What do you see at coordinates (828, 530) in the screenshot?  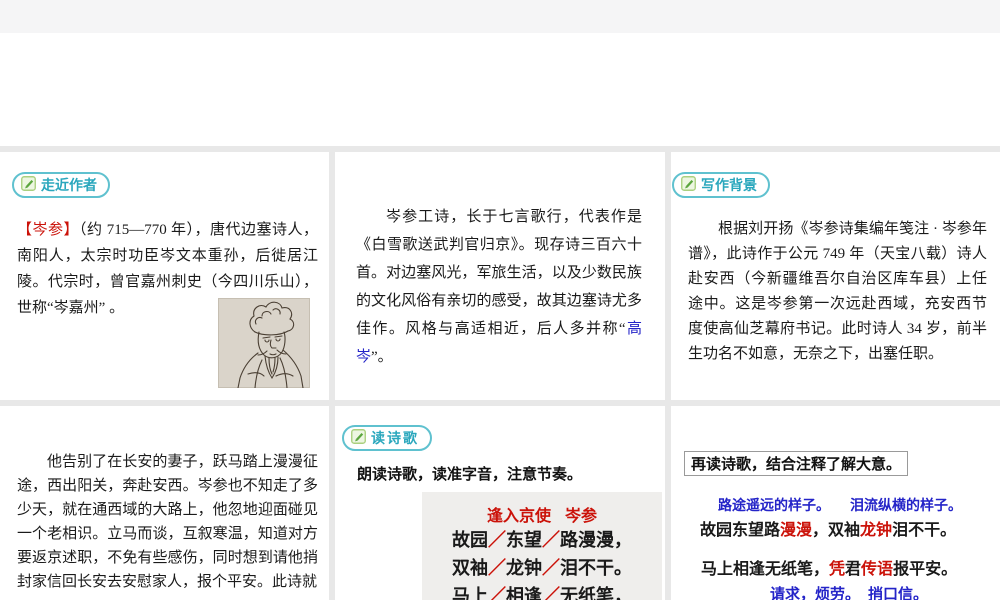 I see `interpretation-poem-line: 故园东望路漫漫，双袖龙钟泪不干。` at bounding box center [828, 530].